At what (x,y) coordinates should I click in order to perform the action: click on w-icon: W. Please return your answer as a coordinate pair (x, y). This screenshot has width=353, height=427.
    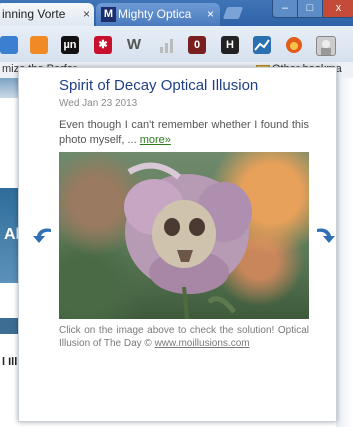
    Looking at the image, I should click on (134, 45).